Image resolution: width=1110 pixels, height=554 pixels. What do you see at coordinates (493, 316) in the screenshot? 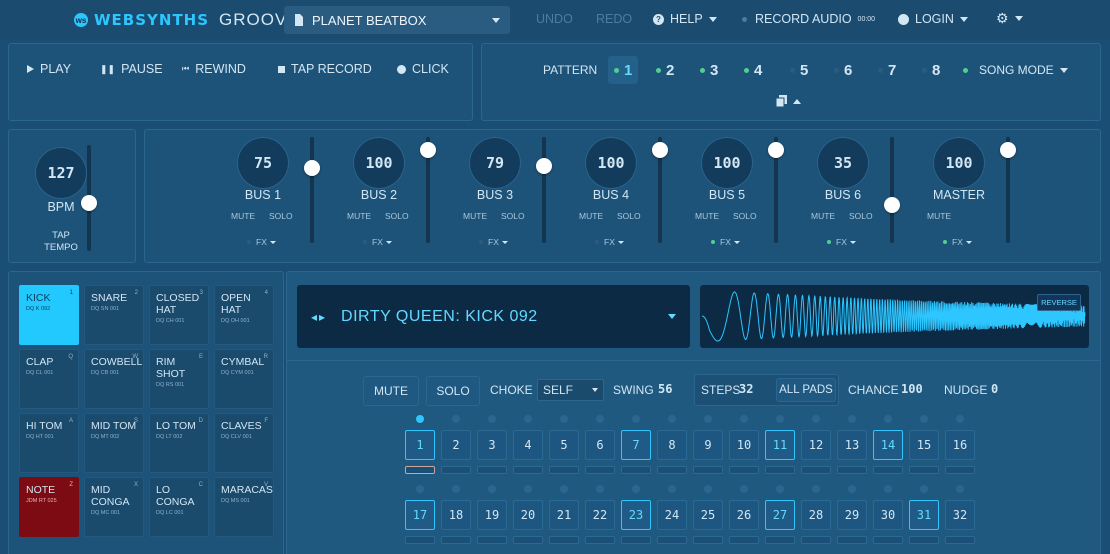
I see `sample-select: ◂▸ DIRTY QUEEN: KICK 092` at bounding box center [493, 316].